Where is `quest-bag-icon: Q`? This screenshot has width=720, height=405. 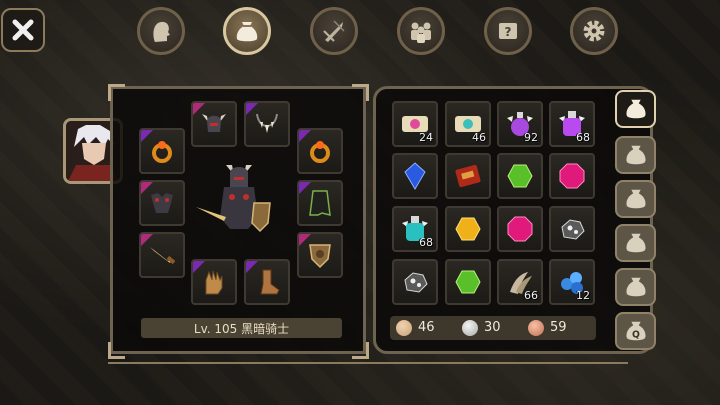
quest-bag-icon: Q is located at coordinates (635, 331).